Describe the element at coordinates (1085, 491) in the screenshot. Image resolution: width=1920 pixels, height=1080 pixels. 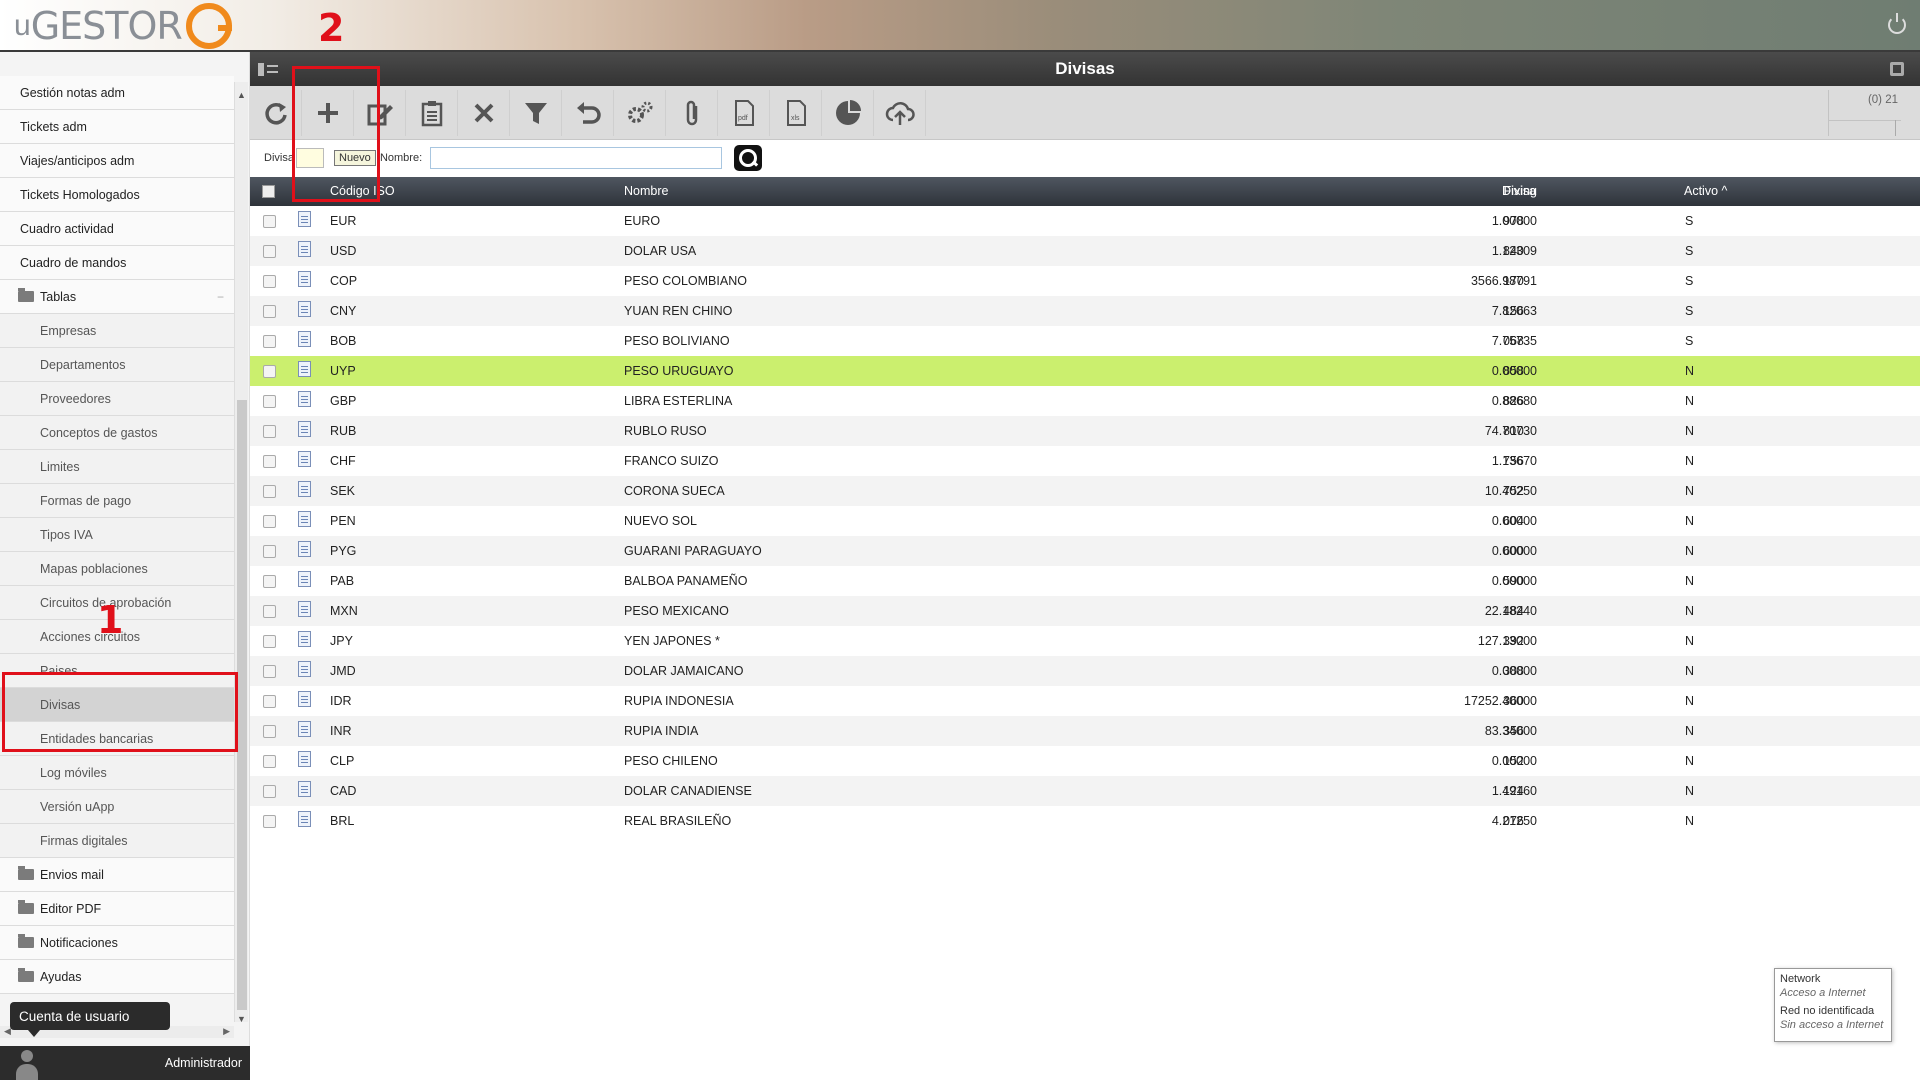
I see `table-row: SEK CORONA SUECA 10.40250 752 N` at that location.